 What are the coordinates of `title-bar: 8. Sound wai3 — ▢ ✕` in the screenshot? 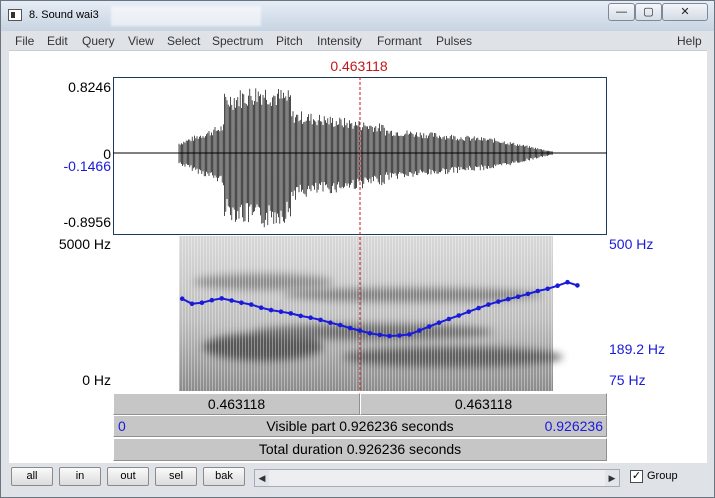 It's located at (357, 16).